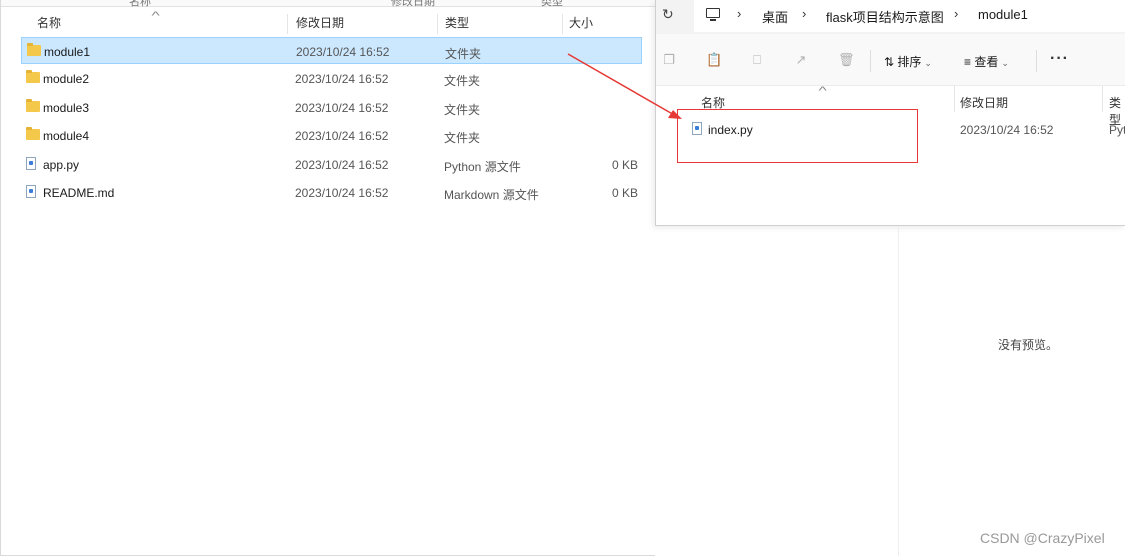 The image size is (1125, 556). I want to click on no-preview-text: 没有预览。, so click(1028, 345).